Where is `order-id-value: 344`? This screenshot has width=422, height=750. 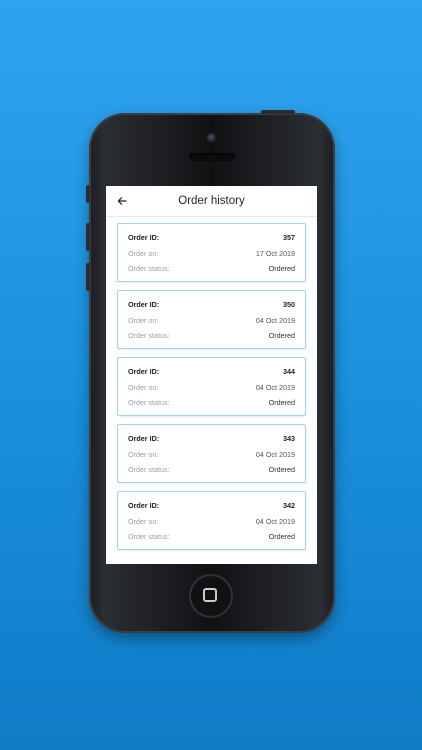 order-id-value: 344 is located at coordinates (289, 372).